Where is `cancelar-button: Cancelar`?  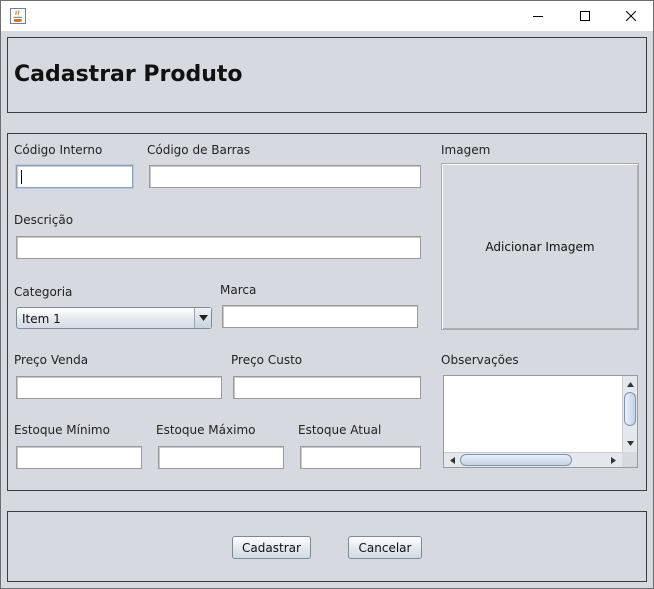 cancelar-button: Cancelar is located at coordinates (385, 547).